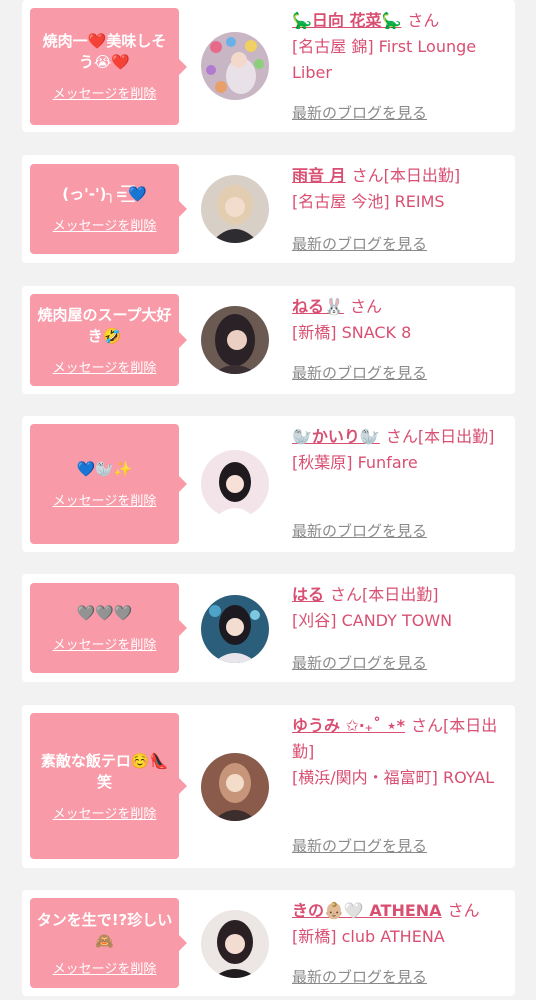 Image resolution: width=536 pixels, height=1000 pixels. What do you see at coordinates (308, 594) in the screenshot?
I see `cast-name-link: はる` at bounding box center [308, 594].